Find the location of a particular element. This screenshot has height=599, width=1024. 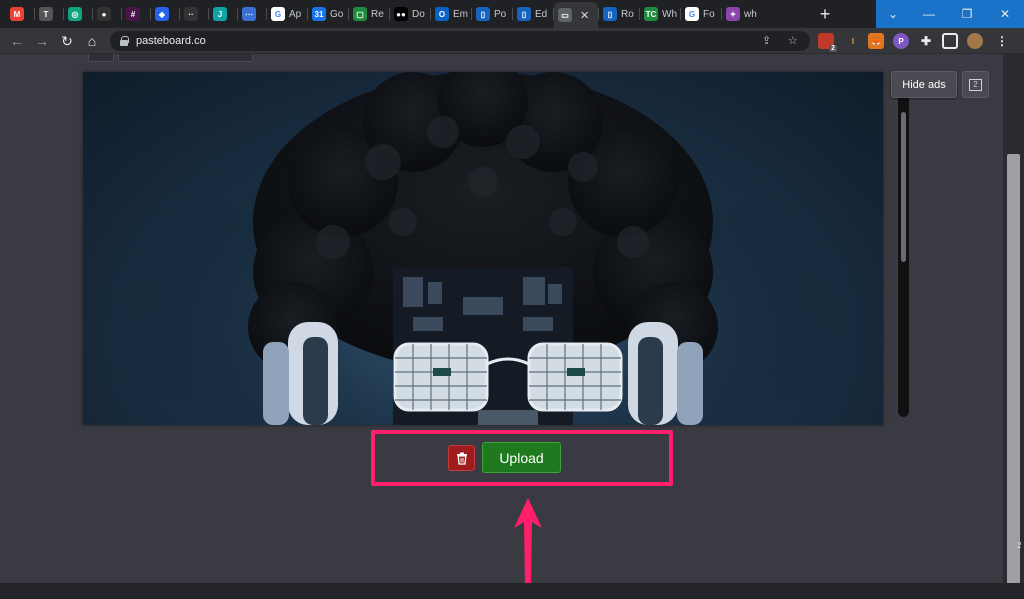

browser-tab: ◆ is located at coordinates (165, 14).